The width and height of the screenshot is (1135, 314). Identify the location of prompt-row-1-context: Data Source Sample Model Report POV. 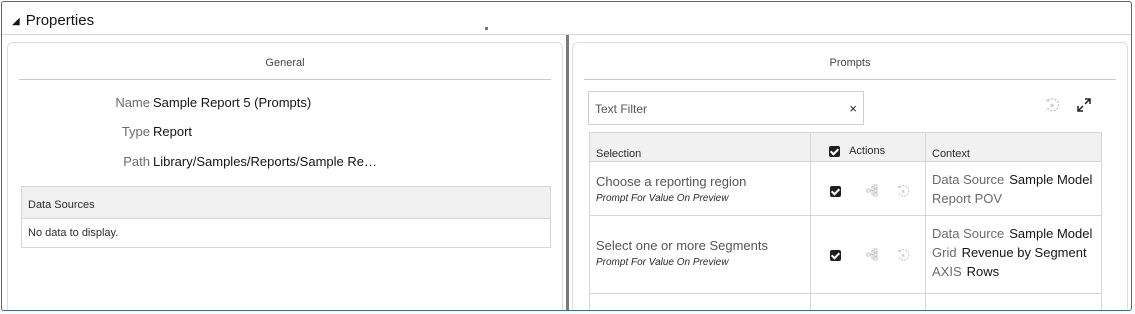
(1012, 189).